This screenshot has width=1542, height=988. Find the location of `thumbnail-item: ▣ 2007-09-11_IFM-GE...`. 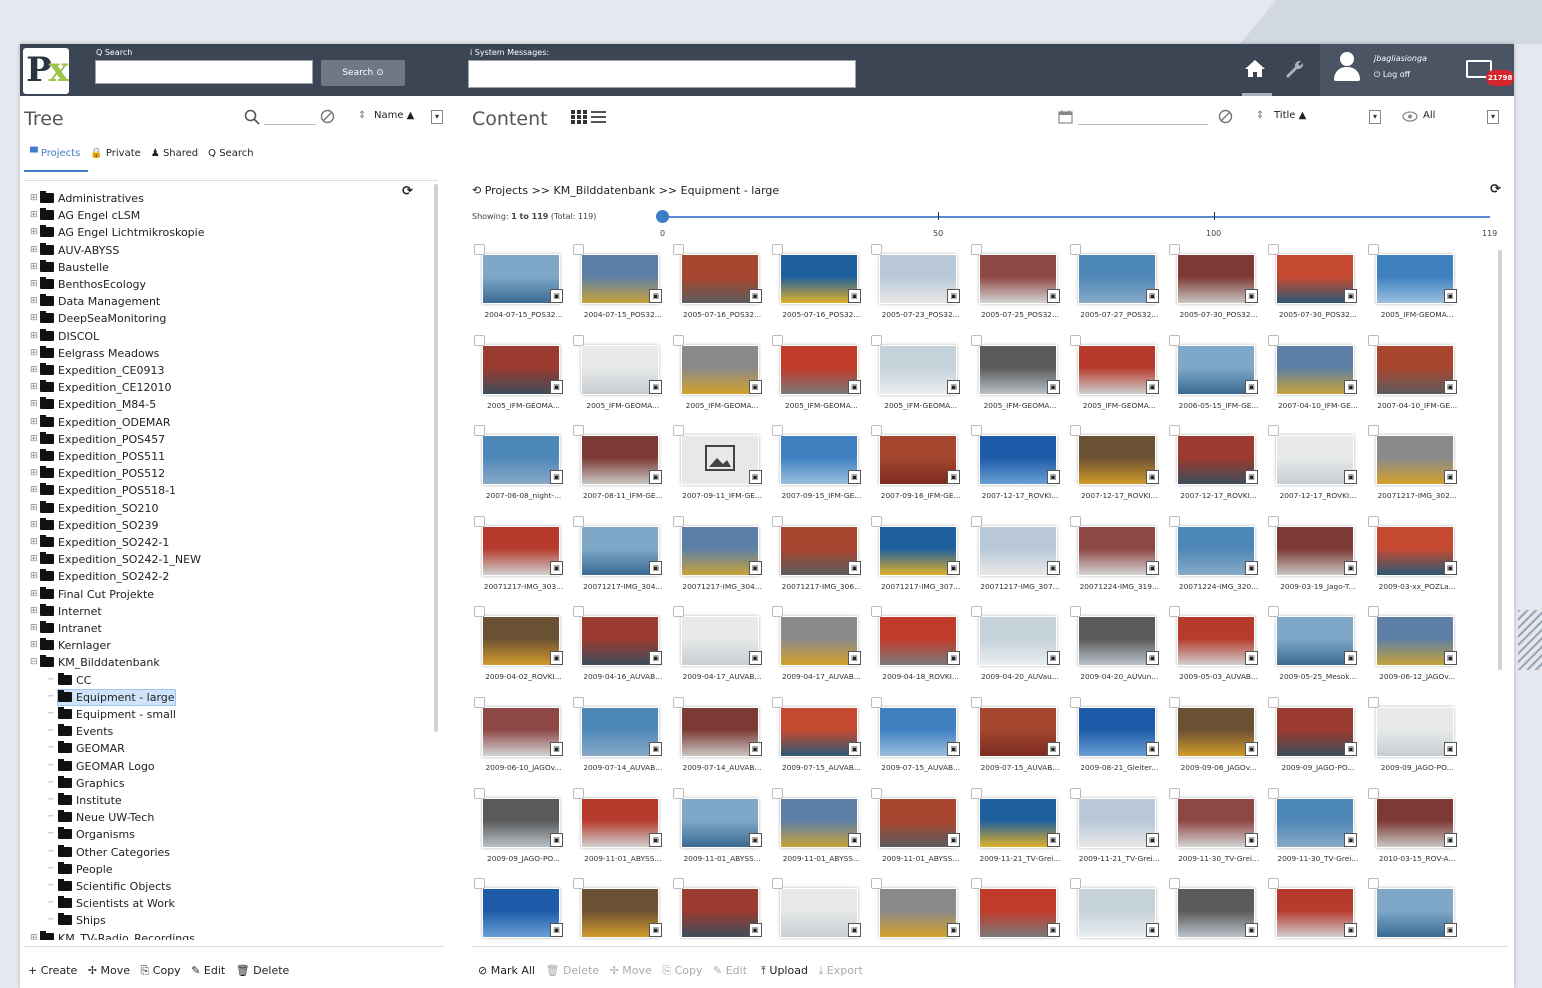

thumbnail-item: ▣ 2007-09-11_IFM-GE... is located at coordinates (720, 470).